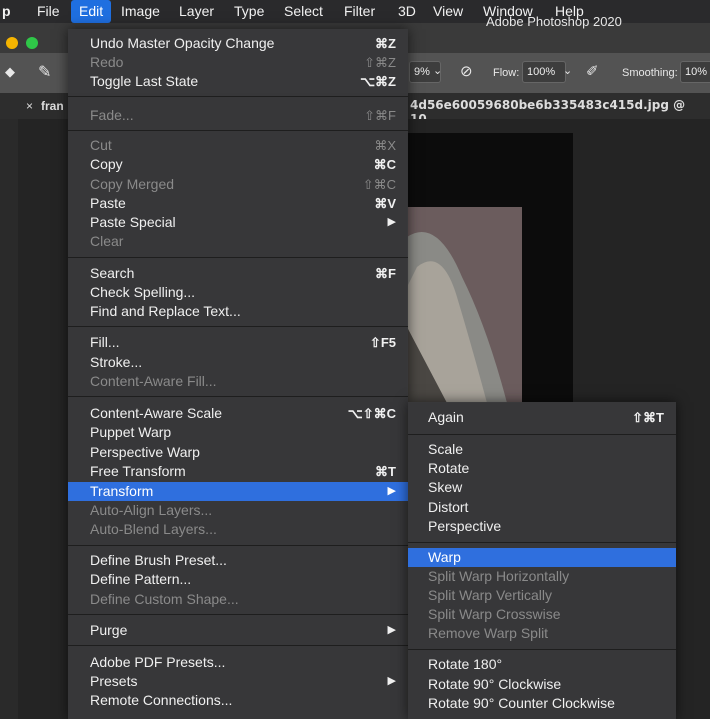 This screenshot has width=710, height=719. Describe the element at coordinates (542, 703) in the screenshot. I see `submenu-item-rotate-90-ccw: Rotate 90° Counter Clockwise` at that location.